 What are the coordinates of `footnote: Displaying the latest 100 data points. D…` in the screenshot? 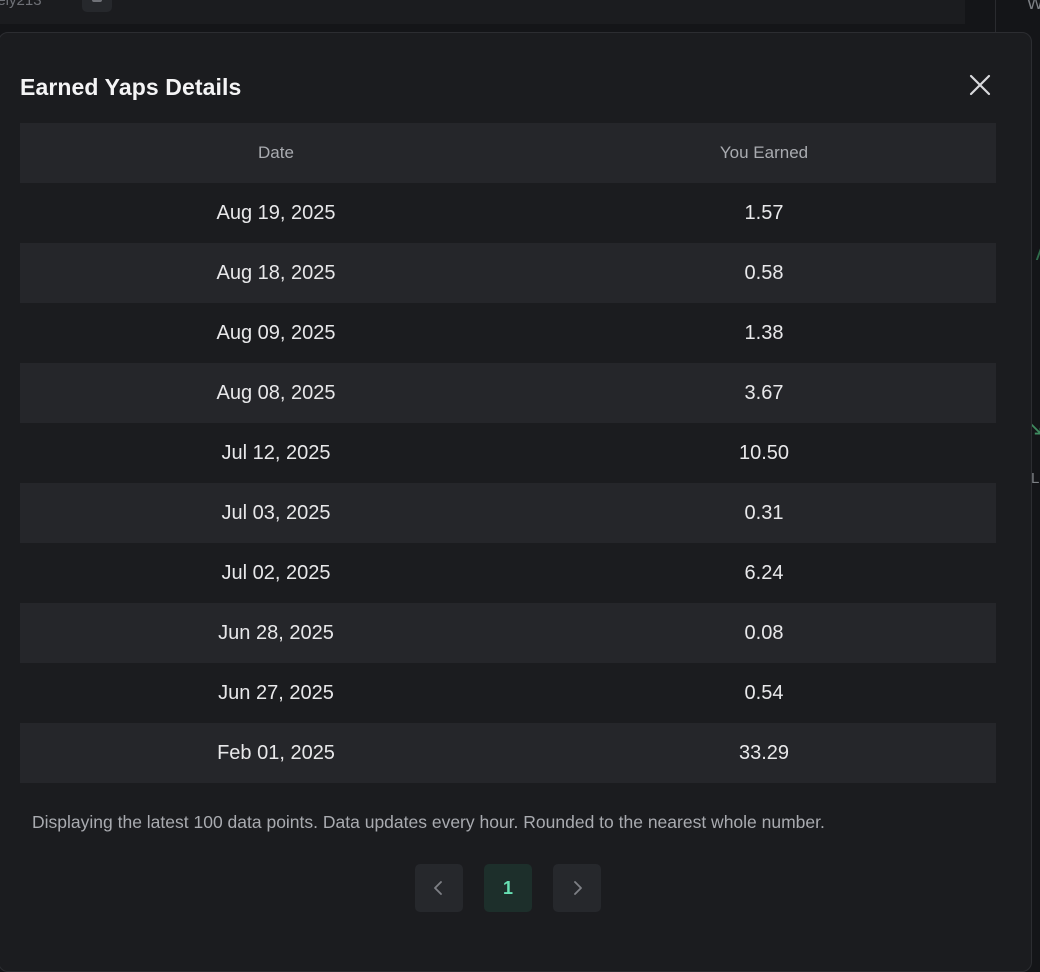 It's located at (428, 822).